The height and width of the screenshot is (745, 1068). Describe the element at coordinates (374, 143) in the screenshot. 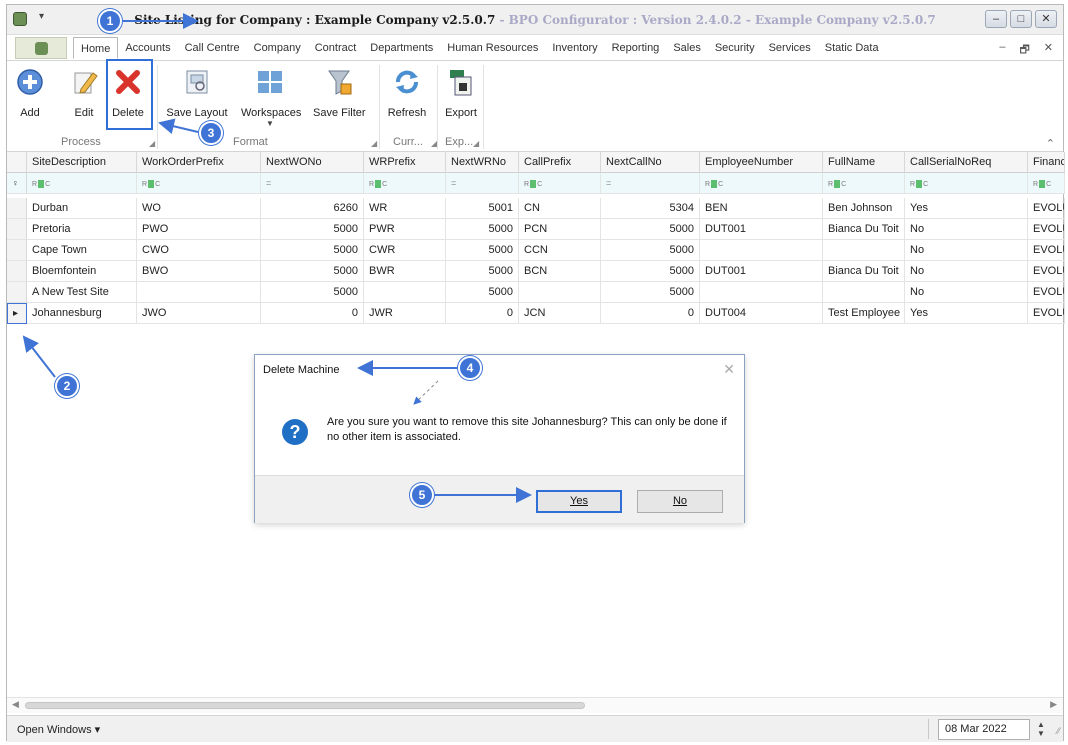

I see `format-launcher-icon: ◢` at that location.